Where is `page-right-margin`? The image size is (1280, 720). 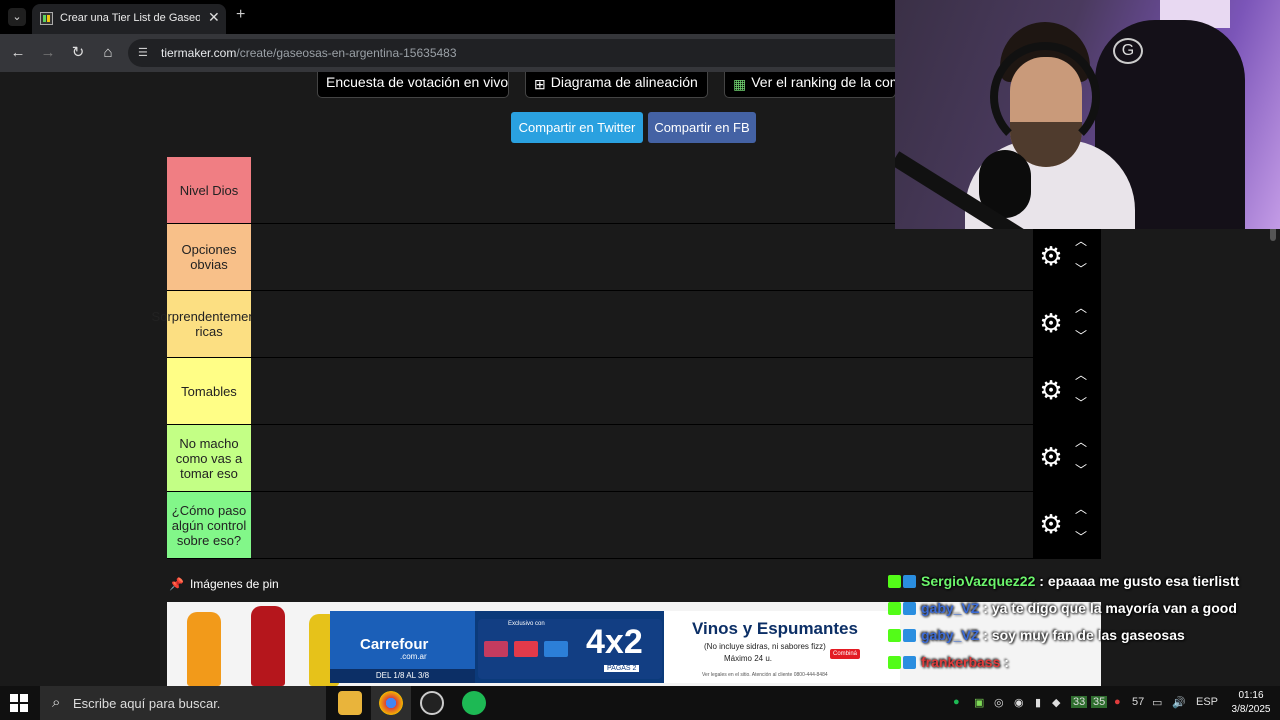
page-right-margin is located at coordinates (1184, 401).